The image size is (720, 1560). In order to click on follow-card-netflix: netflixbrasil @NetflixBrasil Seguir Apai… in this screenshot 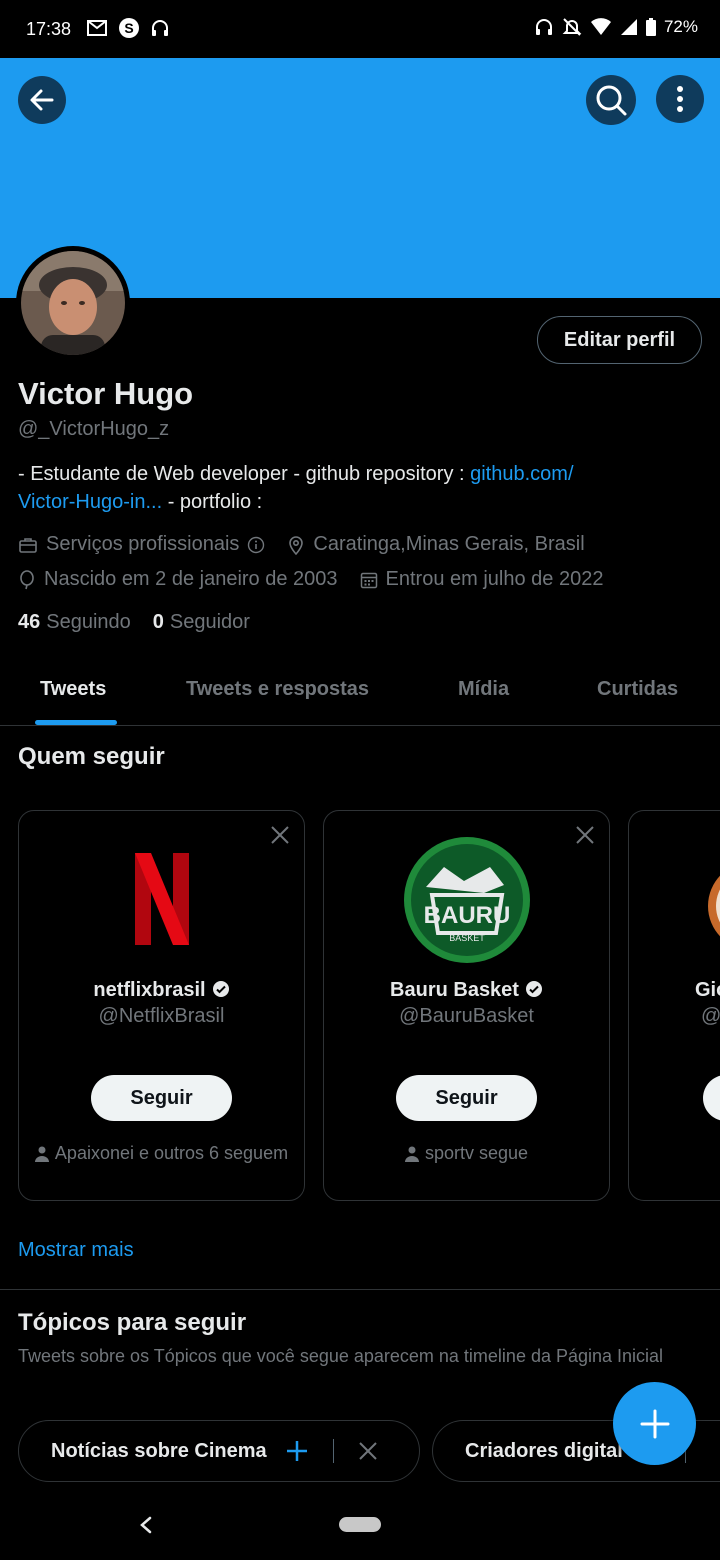, I will do `click(161, 1005)`.